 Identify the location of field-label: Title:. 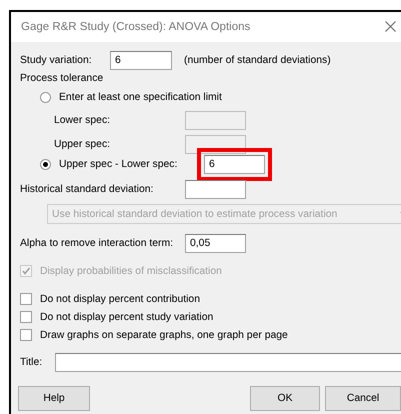
(32, 362).